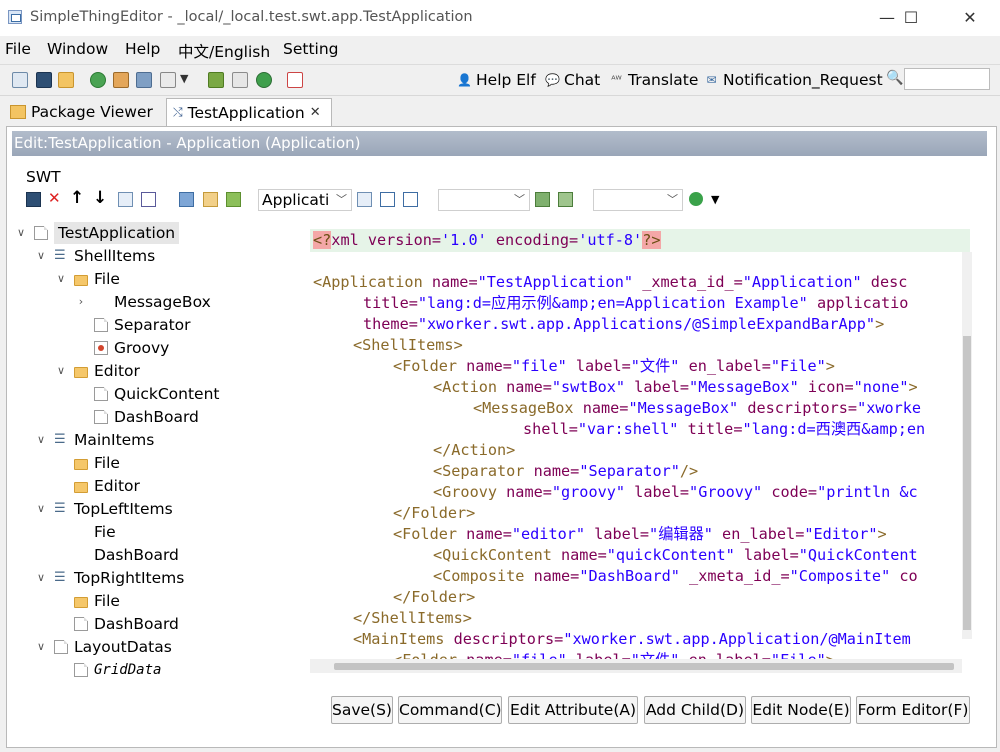 Image resolution: width=1000 pixels, height=752 pixels. What do you see at coordinates (97, 601) in the screenshot?
I see `tree-item-topright-file: File` at bounding box center [97, 601].